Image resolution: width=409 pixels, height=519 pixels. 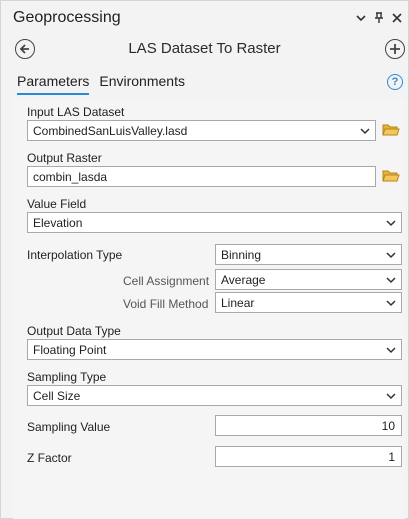 I want to click on interpolation-type-label: Interpolation Type, so click(x=75, y=255).